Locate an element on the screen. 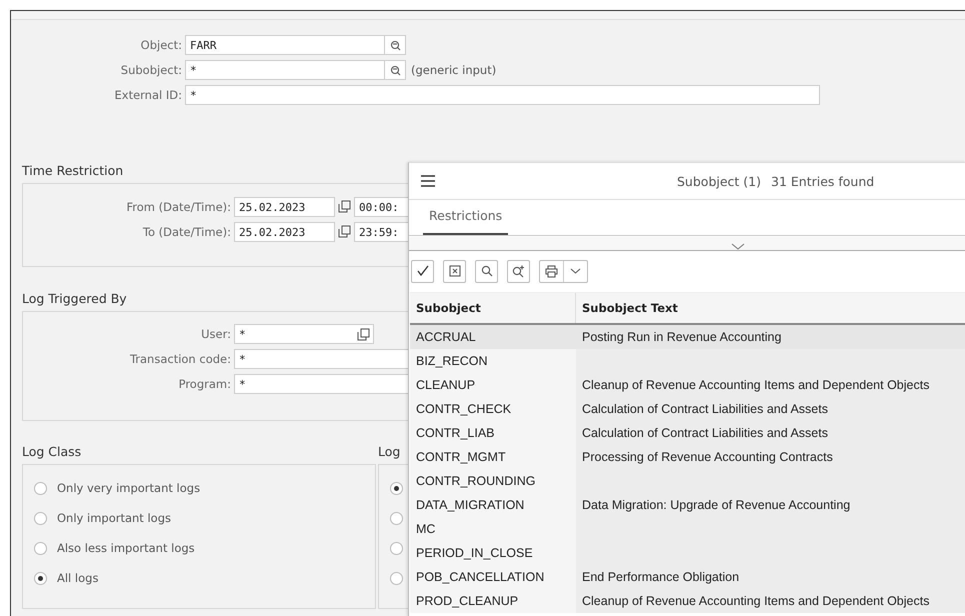 The width and height of the screenshot is (965, 616). radio-label: Only important logs is located at coordinates (114, 518).